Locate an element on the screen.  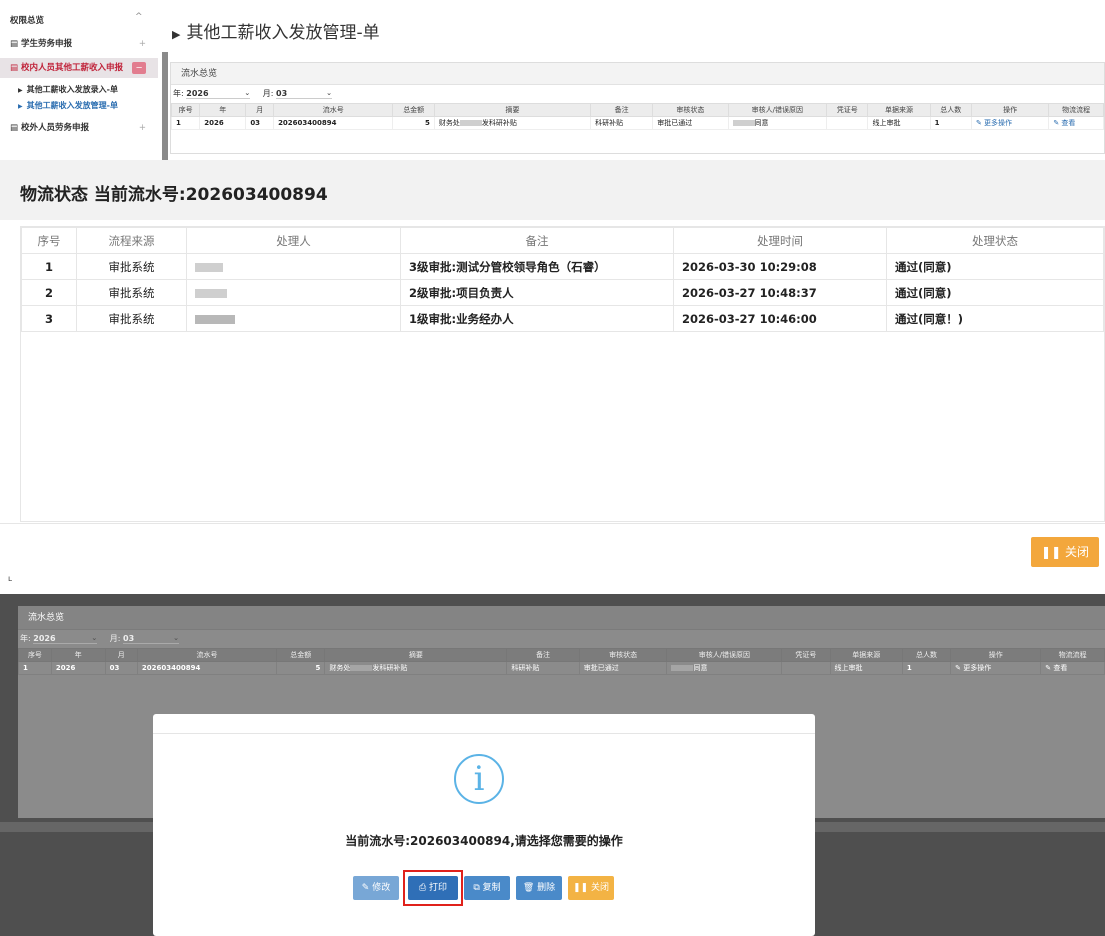
sidebar-item-student-labor: ▤ 学生劳务申报 + is located at coordinates (79, 44).